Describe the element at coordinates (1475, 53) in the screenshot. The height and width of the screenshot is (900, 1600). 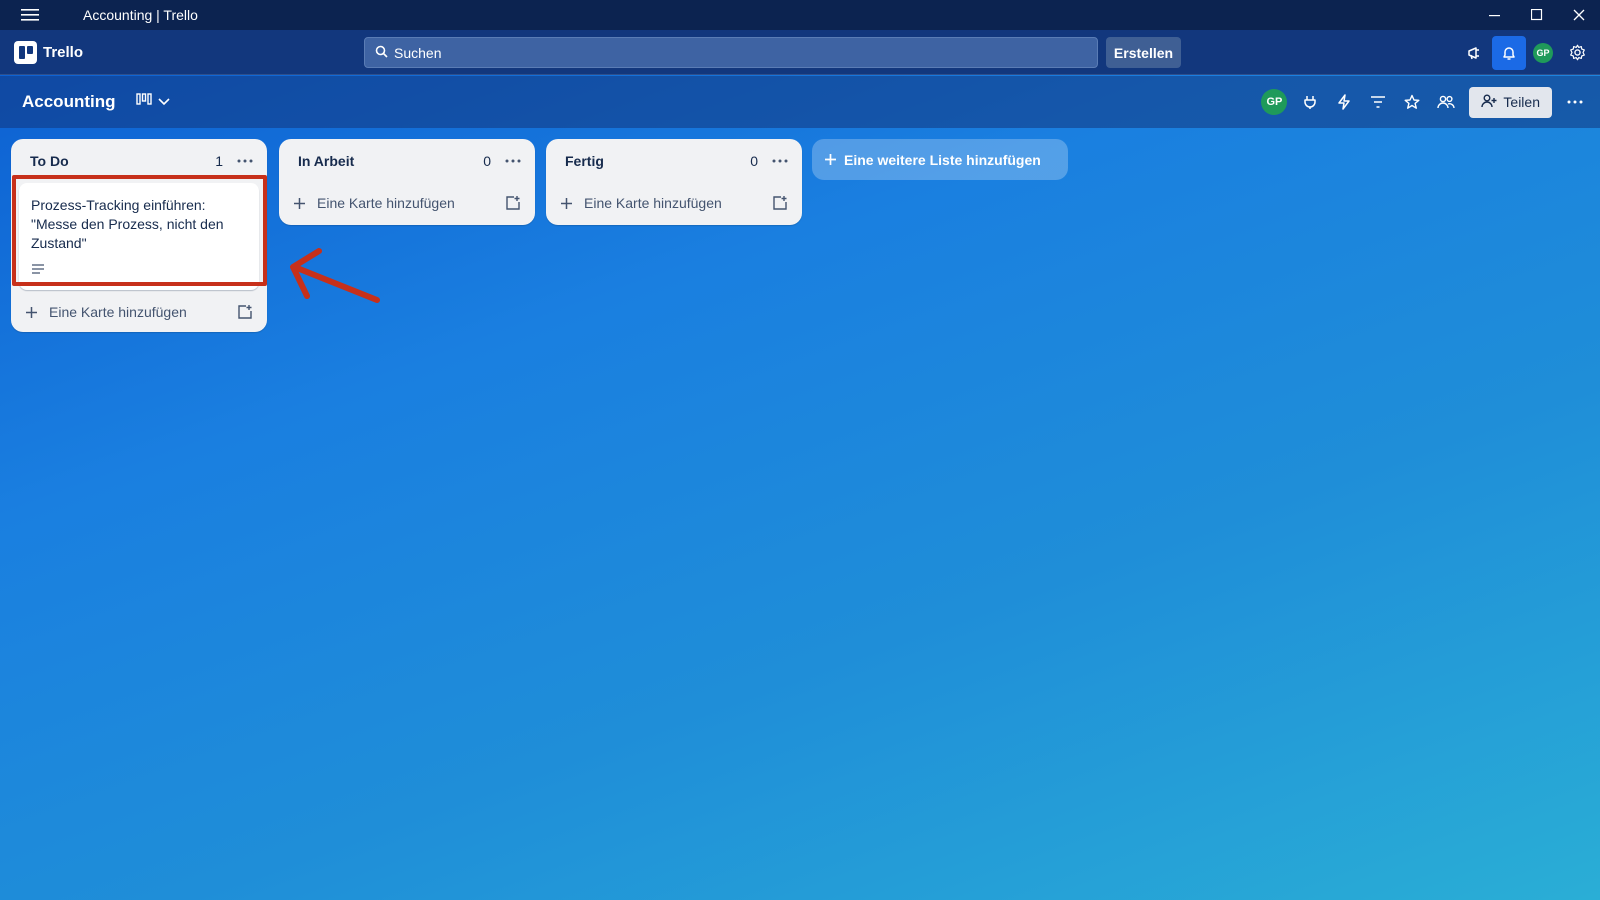
I see `megaphone-icon` at that location.